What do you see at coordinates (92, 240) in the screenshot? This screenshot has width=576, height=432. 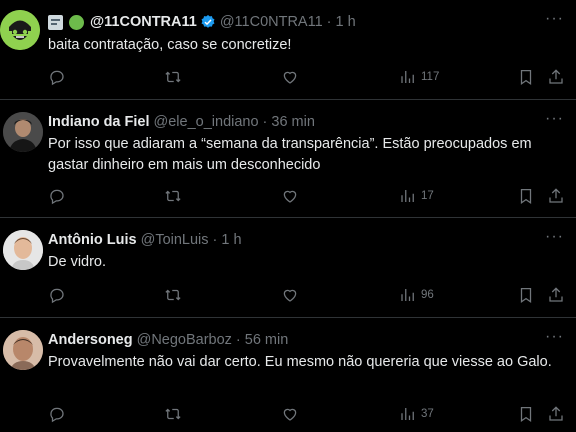 I see `author-name: Antônio Luis` at bounding box center [92, 240].